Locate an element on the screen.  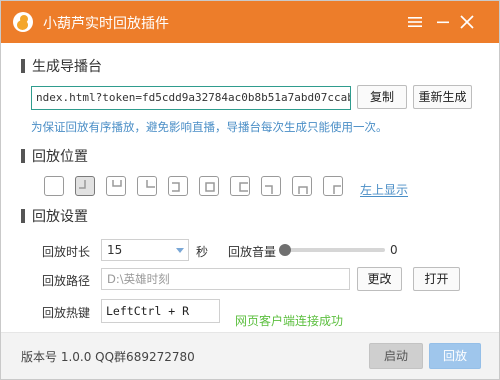
pos-top-right-icon is located at coordinates (147, 186).